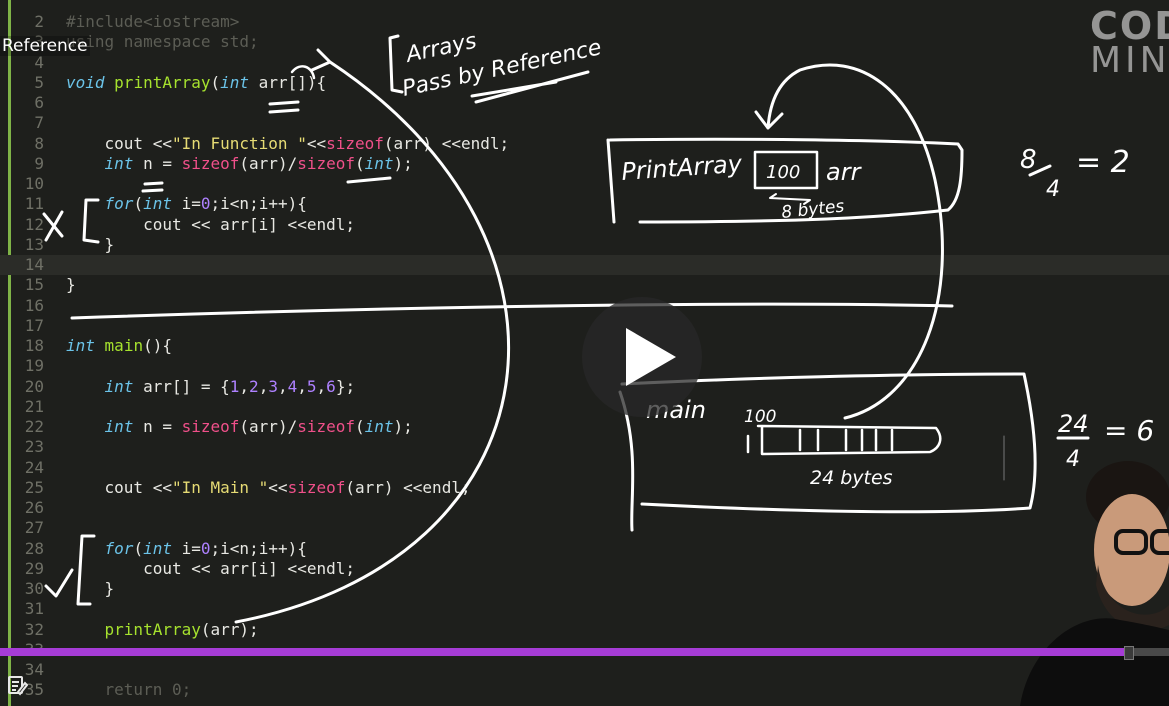  I want to click on array-box, so click(849, 440).